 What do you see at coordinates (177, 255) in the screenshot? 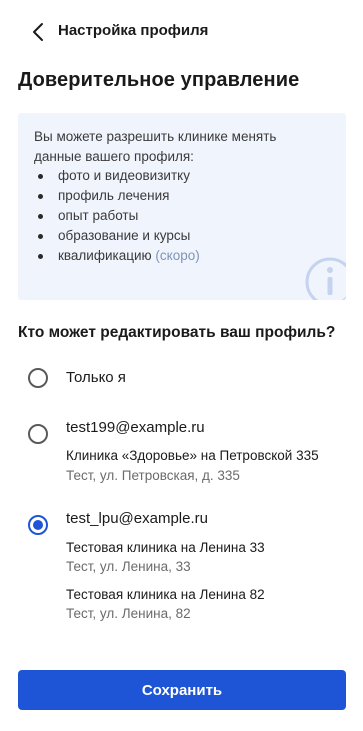
I see `soon-label: (скоро)` at bounding box center [177, 255].